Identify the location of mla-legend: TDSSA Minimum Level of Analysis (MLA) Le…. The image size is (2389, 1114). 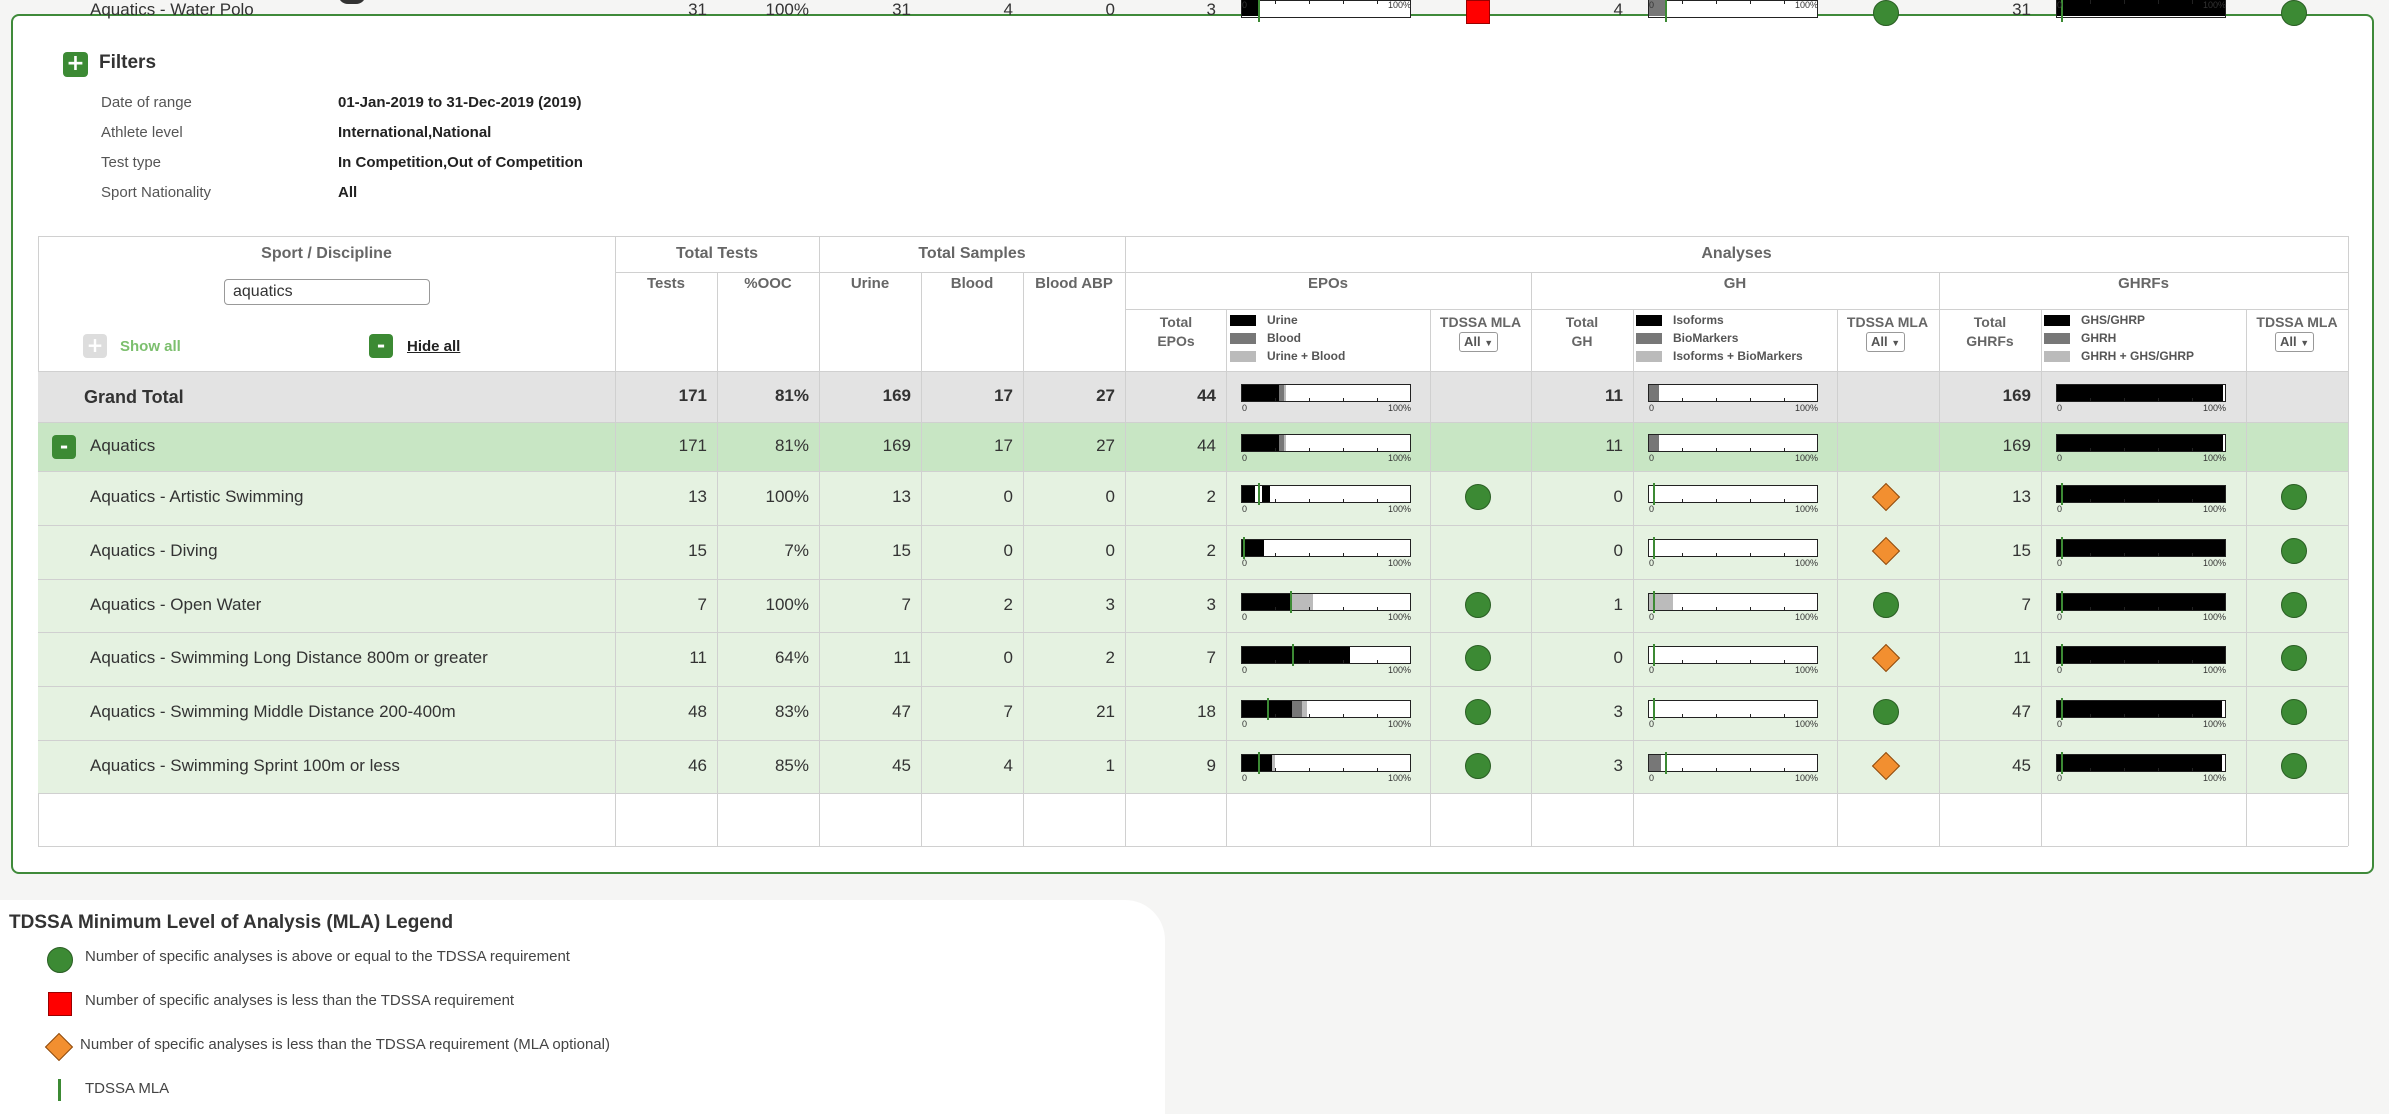
(582, 1007).